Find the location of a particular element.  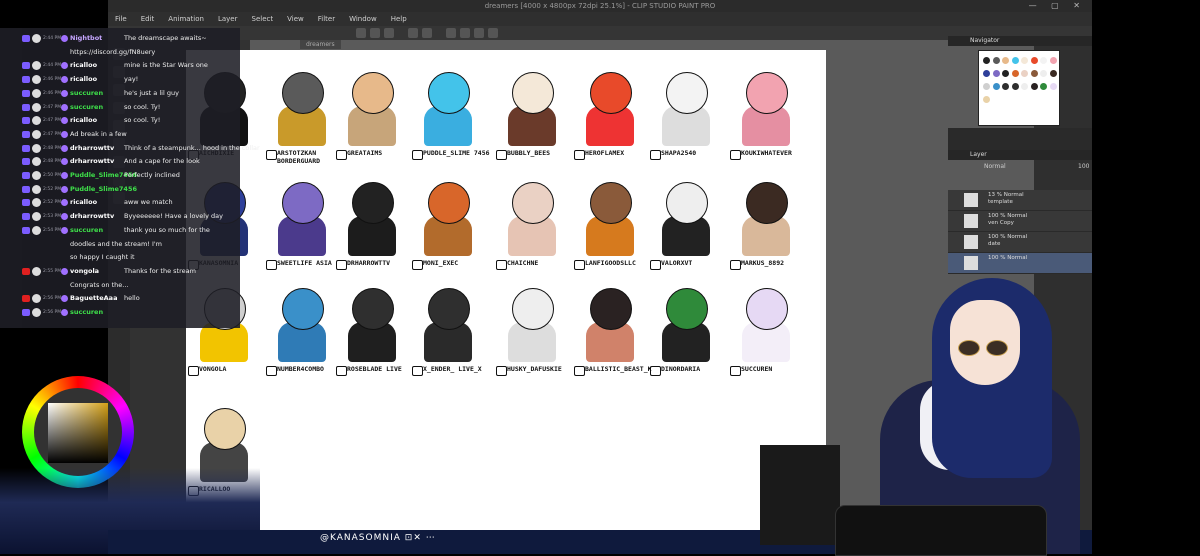

chat-time: 2:47 PM is located at coordinates (52, 107).